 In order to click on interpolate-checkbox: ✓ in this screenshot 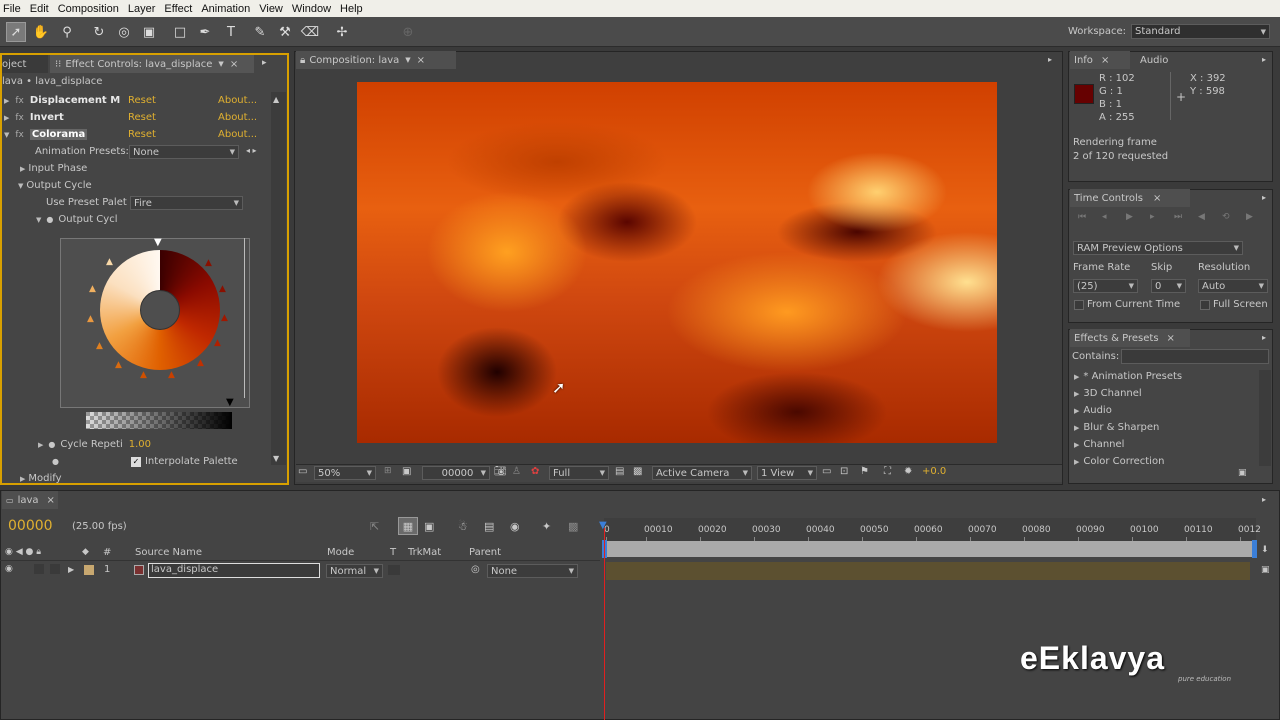, I will do `click(135, 461)`.